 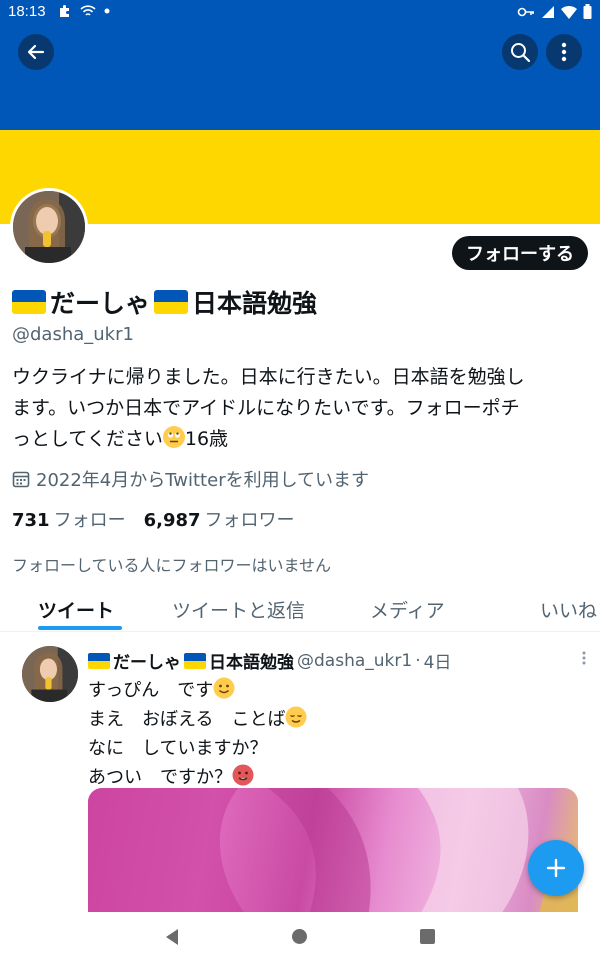 What do you see at coordinates (172, 937) in the screenshot?
I see `nav-back-icon` at bounding box center [172, 937].